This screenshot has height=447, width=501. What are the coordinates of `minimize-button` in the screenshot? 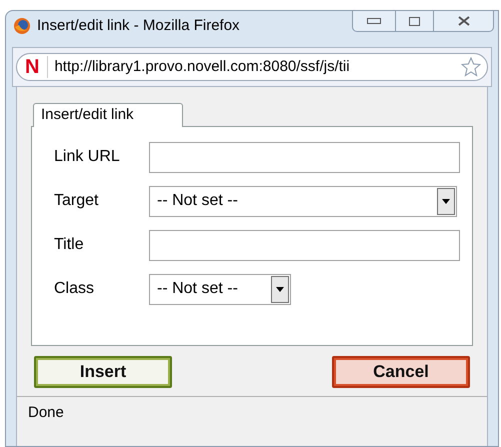 It's located at (374, 21).